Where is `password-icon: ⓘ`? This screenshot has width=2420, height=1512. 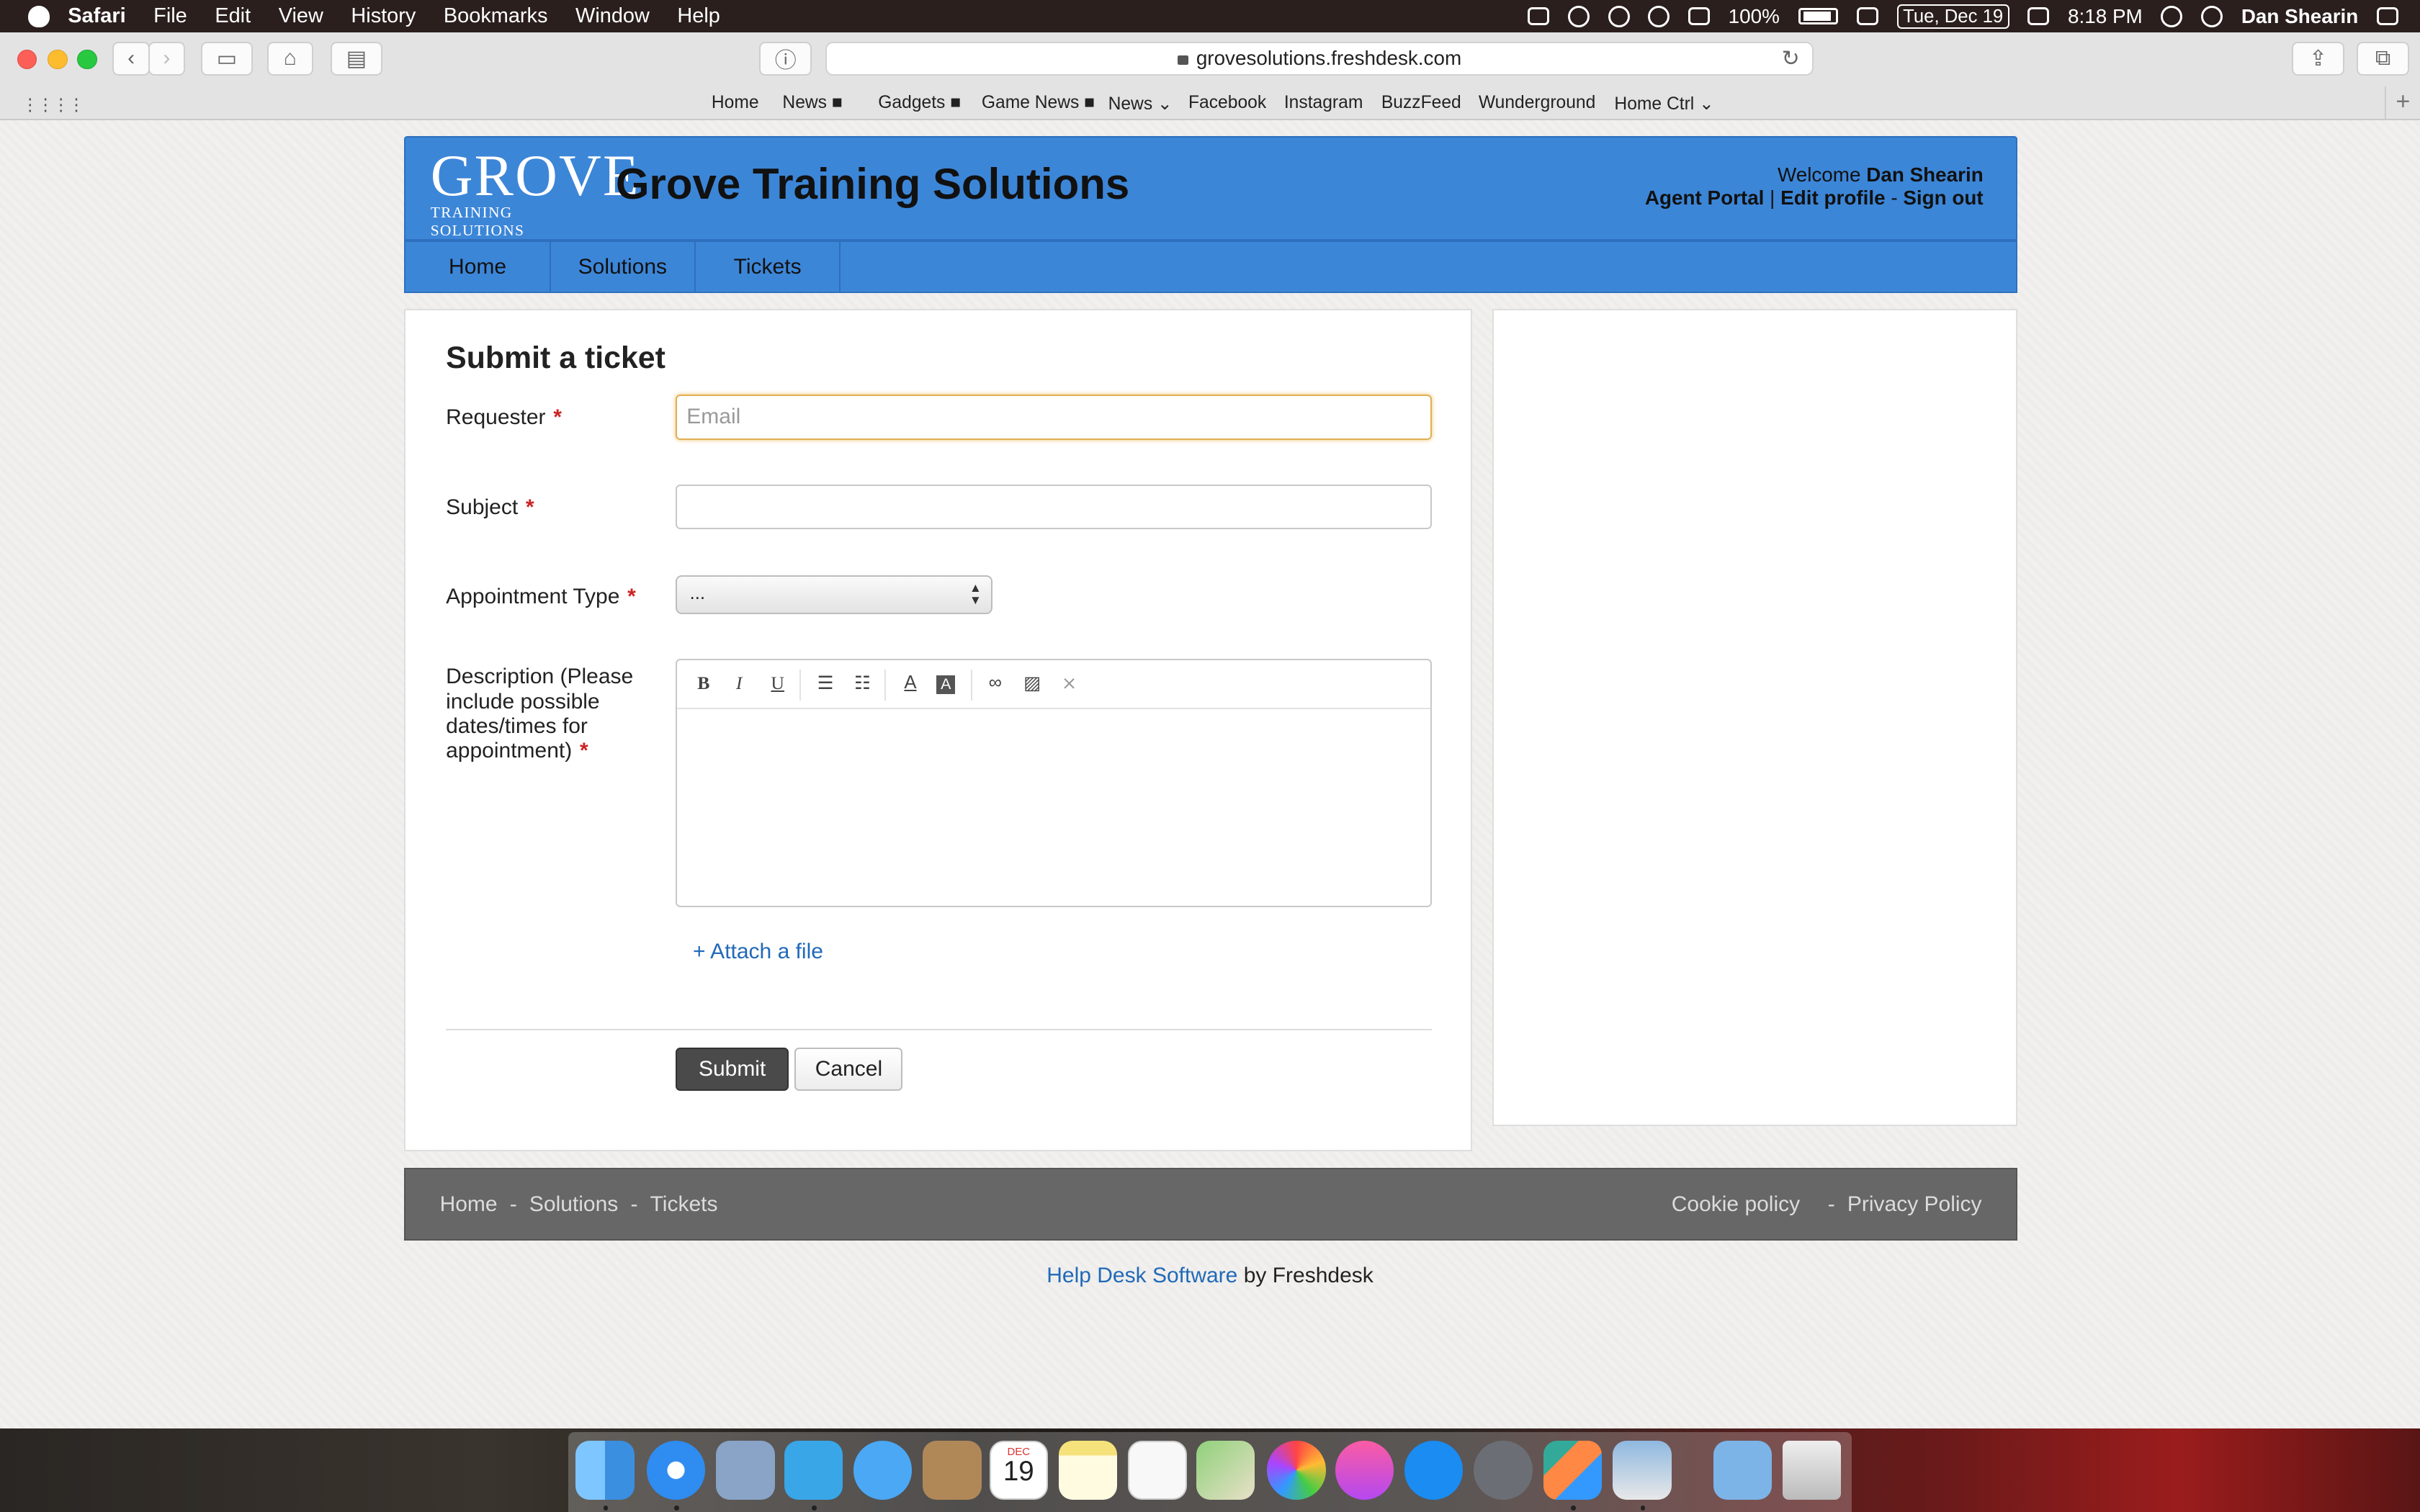
password-icon: ⓘ is located at coordinates (785, 58).